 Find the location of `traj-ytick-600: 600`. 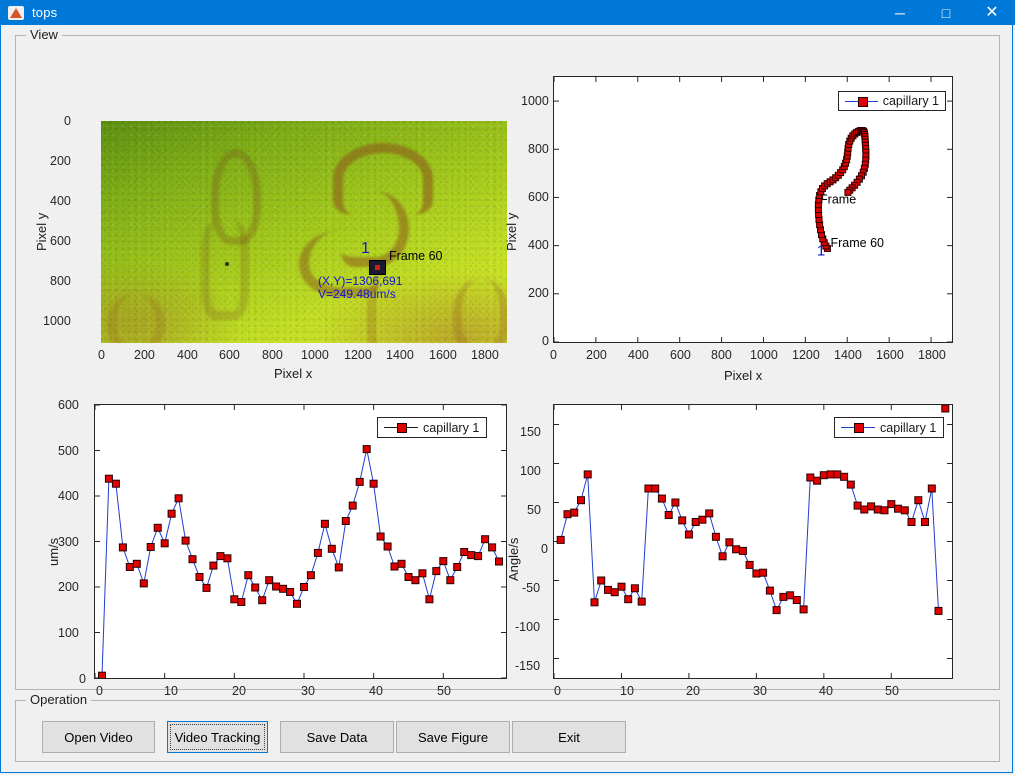

traj-ytick-600: 600 is located at coordinates (538, 197).